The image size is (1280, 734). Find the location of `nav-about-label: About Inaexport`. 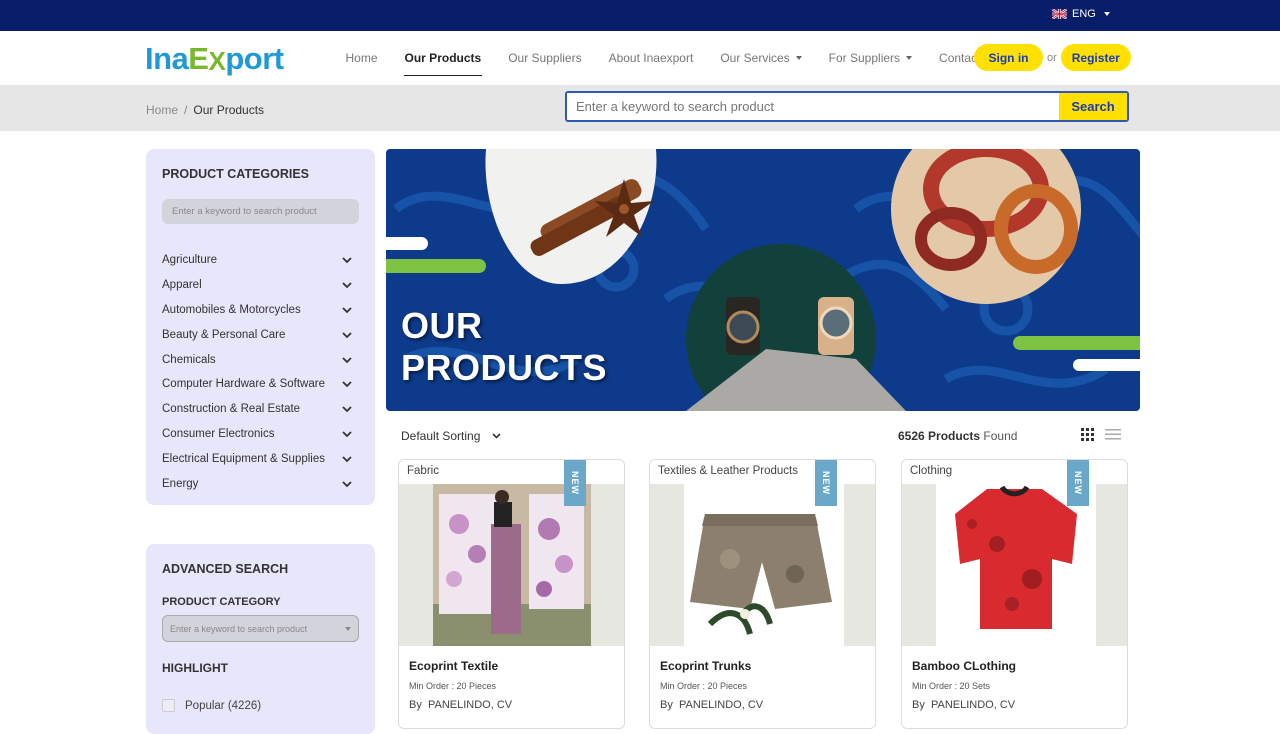

nav-about-label: About Inaexport is located at coordinates (651, 58).